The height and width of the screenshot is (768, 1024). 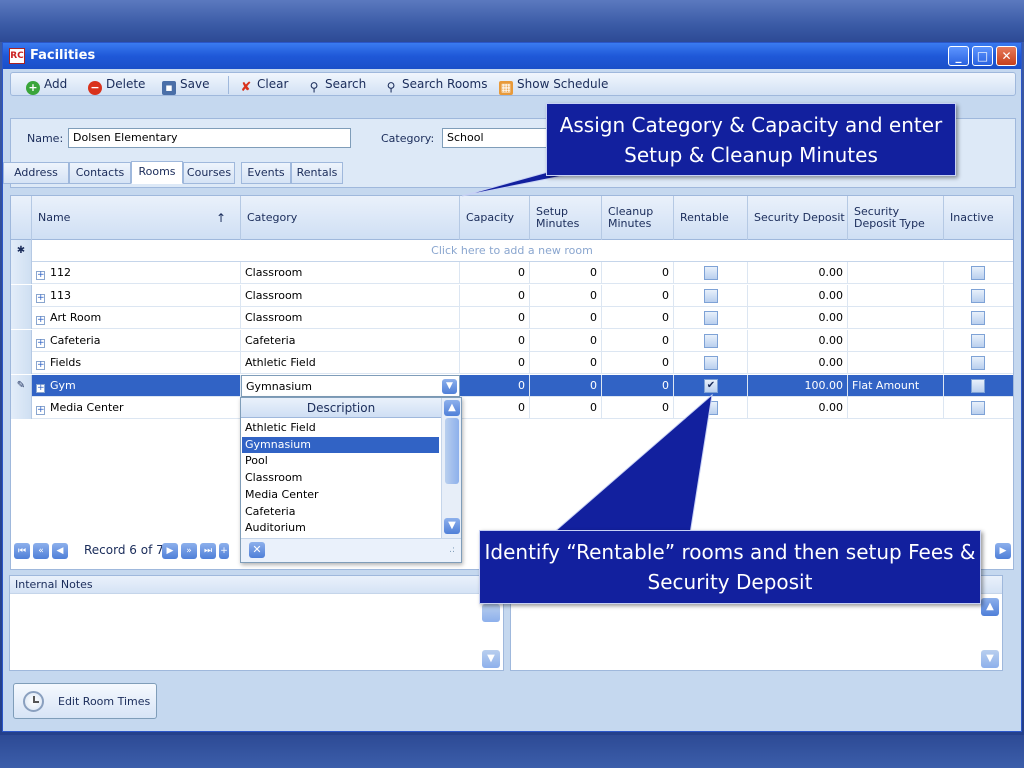 What do you see at coordinates (136, 340) in the screenshot?
I see `cell-name: + Cafeteria` at bounding box center [136, 340].